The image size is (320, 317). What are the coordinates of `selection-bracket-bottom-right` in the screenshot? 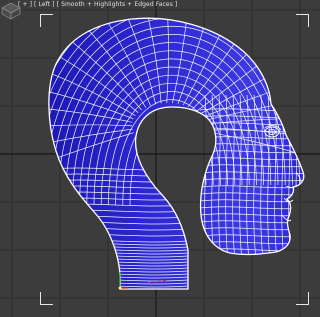 It's located at (302, 298).